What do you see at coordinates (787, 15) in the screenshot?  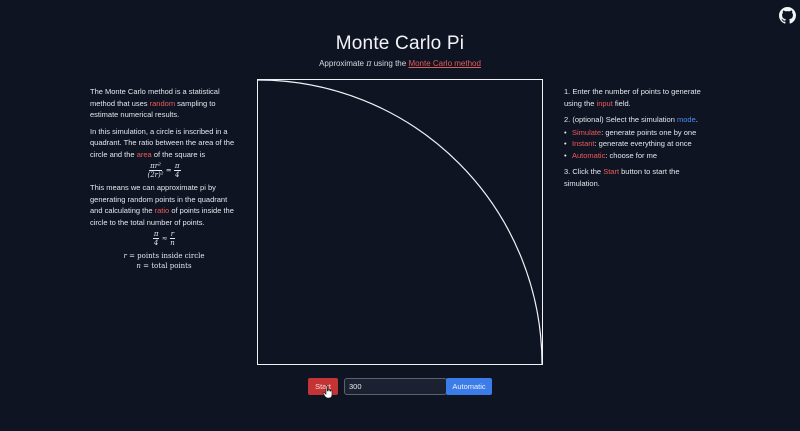 I see `github-icon` at bounding box center [787, 15].